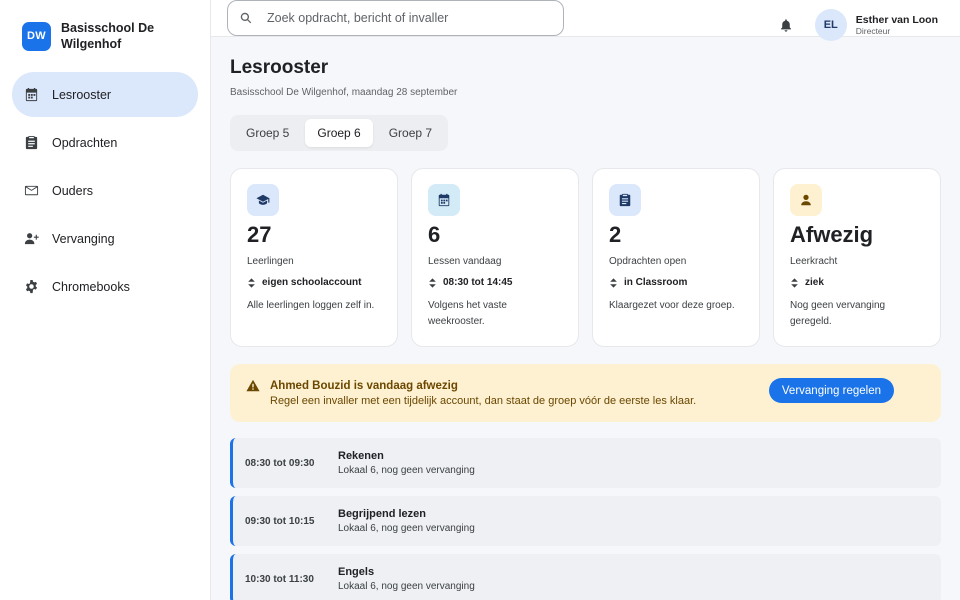  I want to click on page-title: Lesrooster, so click(279, 67).